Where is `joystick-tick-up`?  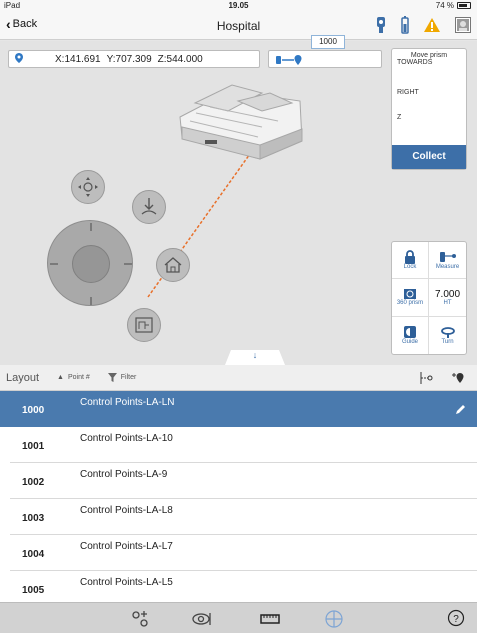
joystick-tick-up is located at coordinates (91, 227).